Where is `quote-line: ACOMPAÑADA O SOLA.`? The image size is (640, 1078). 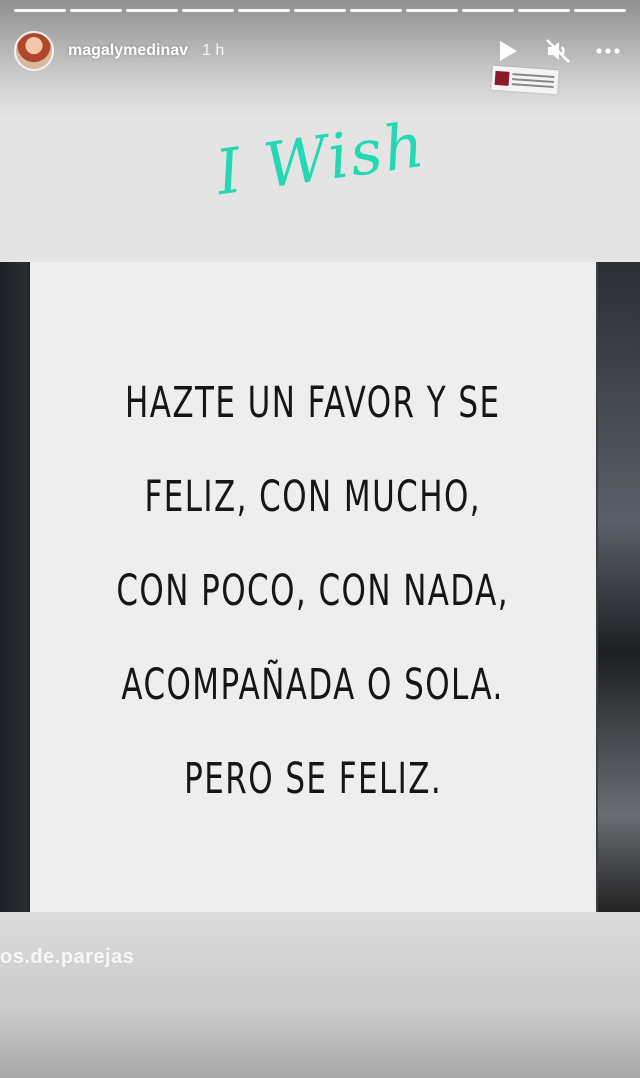
quote-line: ACOMPAÑADA O SOLA. is located at coordinates (313, 685).